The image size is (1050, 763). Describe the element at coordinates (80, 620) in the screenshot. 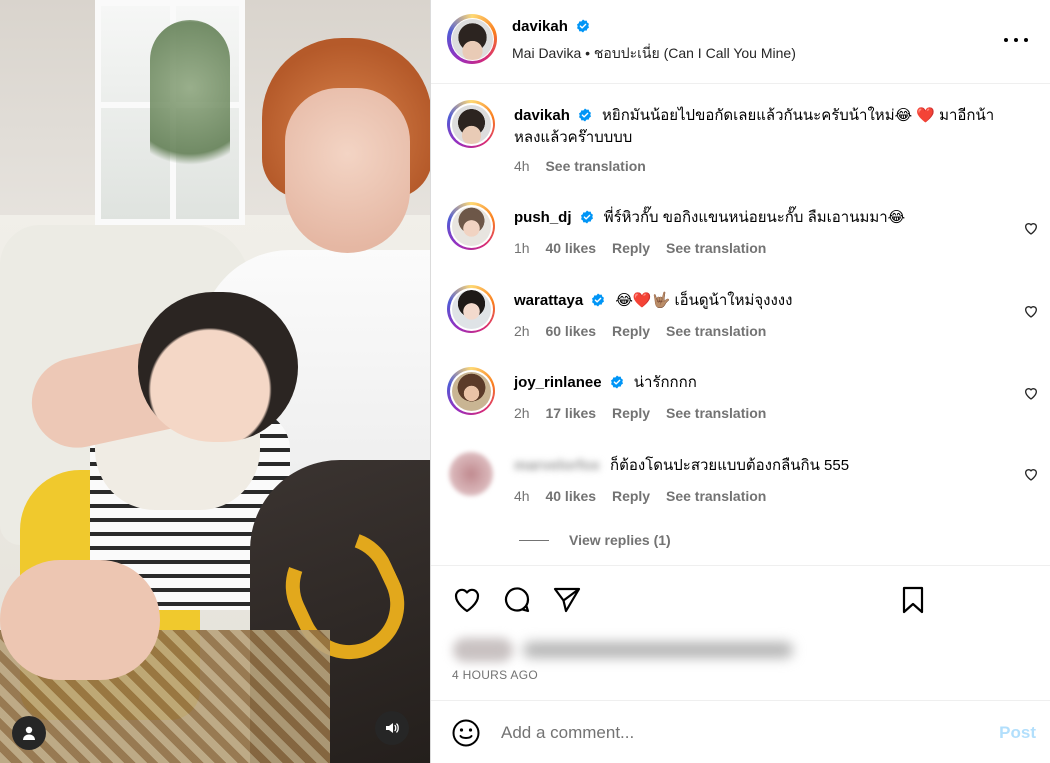

I see `scene-hand` at that location.